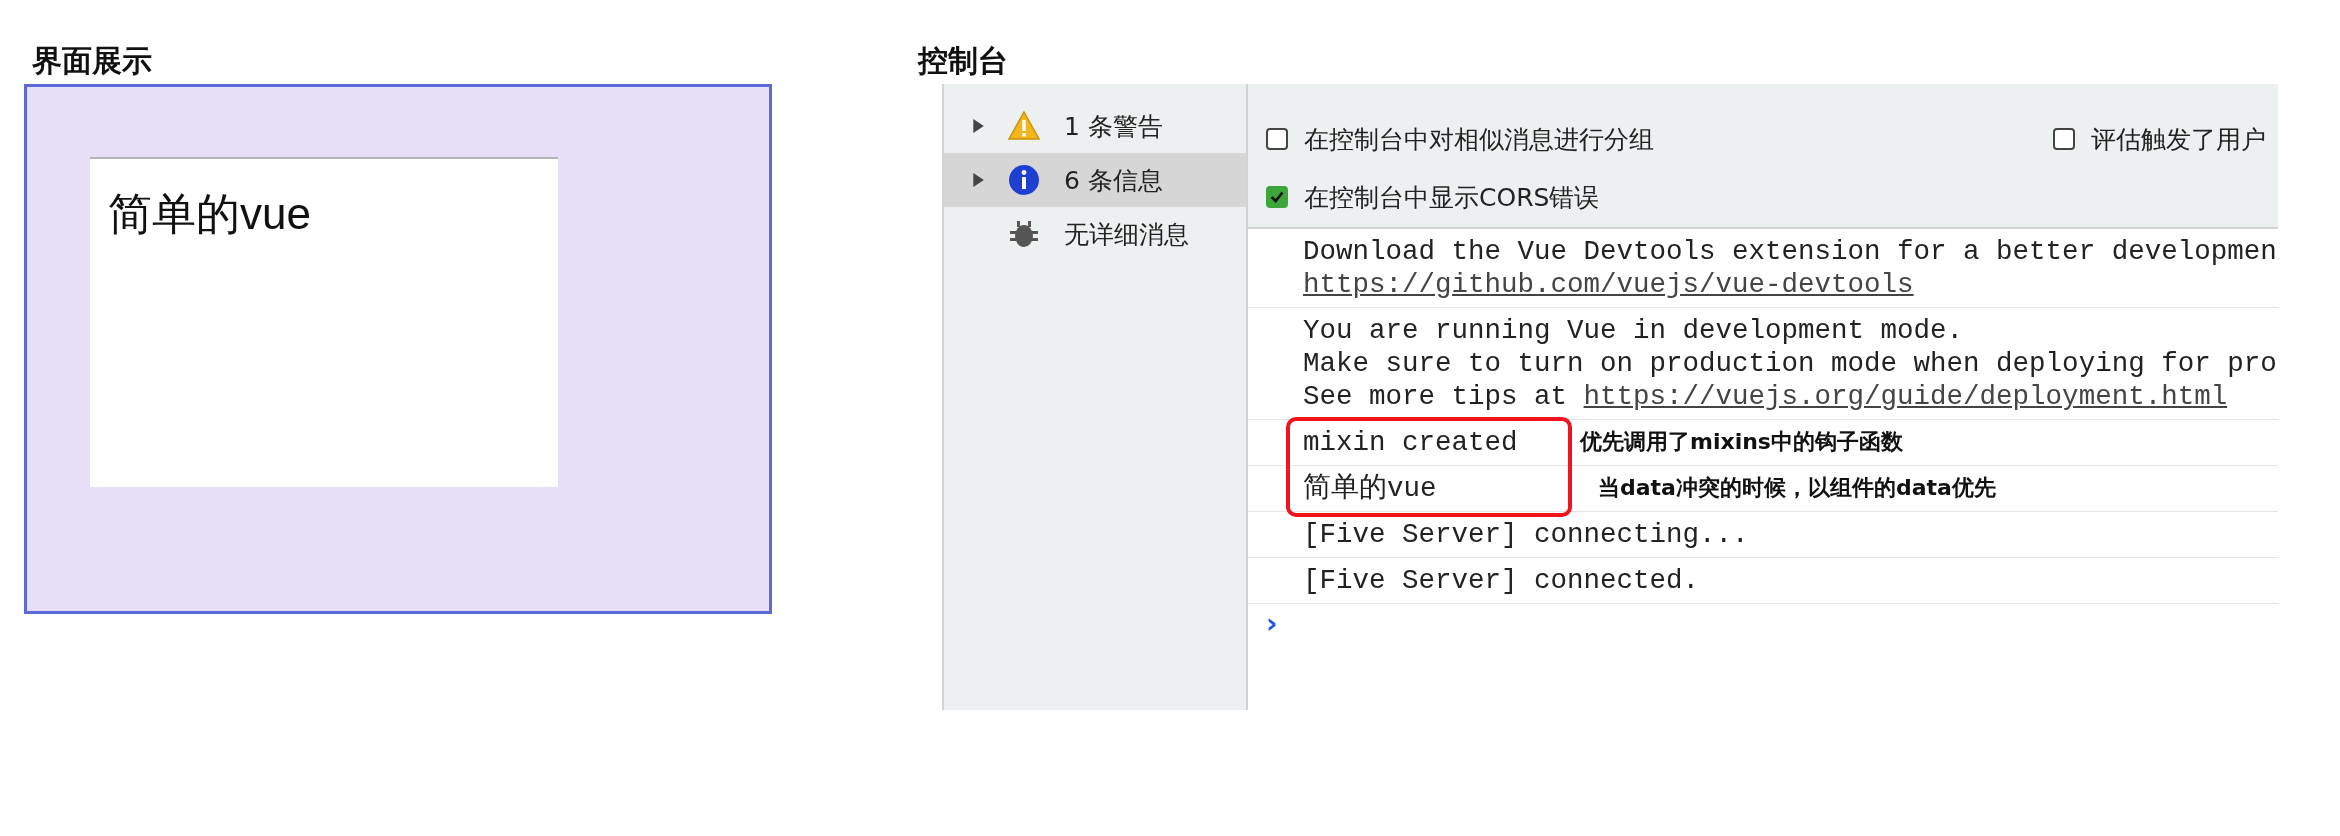 The width and height of the screenshot is (2340, 836). I want to click on console-message: See more tips at, so click(1436, 396).